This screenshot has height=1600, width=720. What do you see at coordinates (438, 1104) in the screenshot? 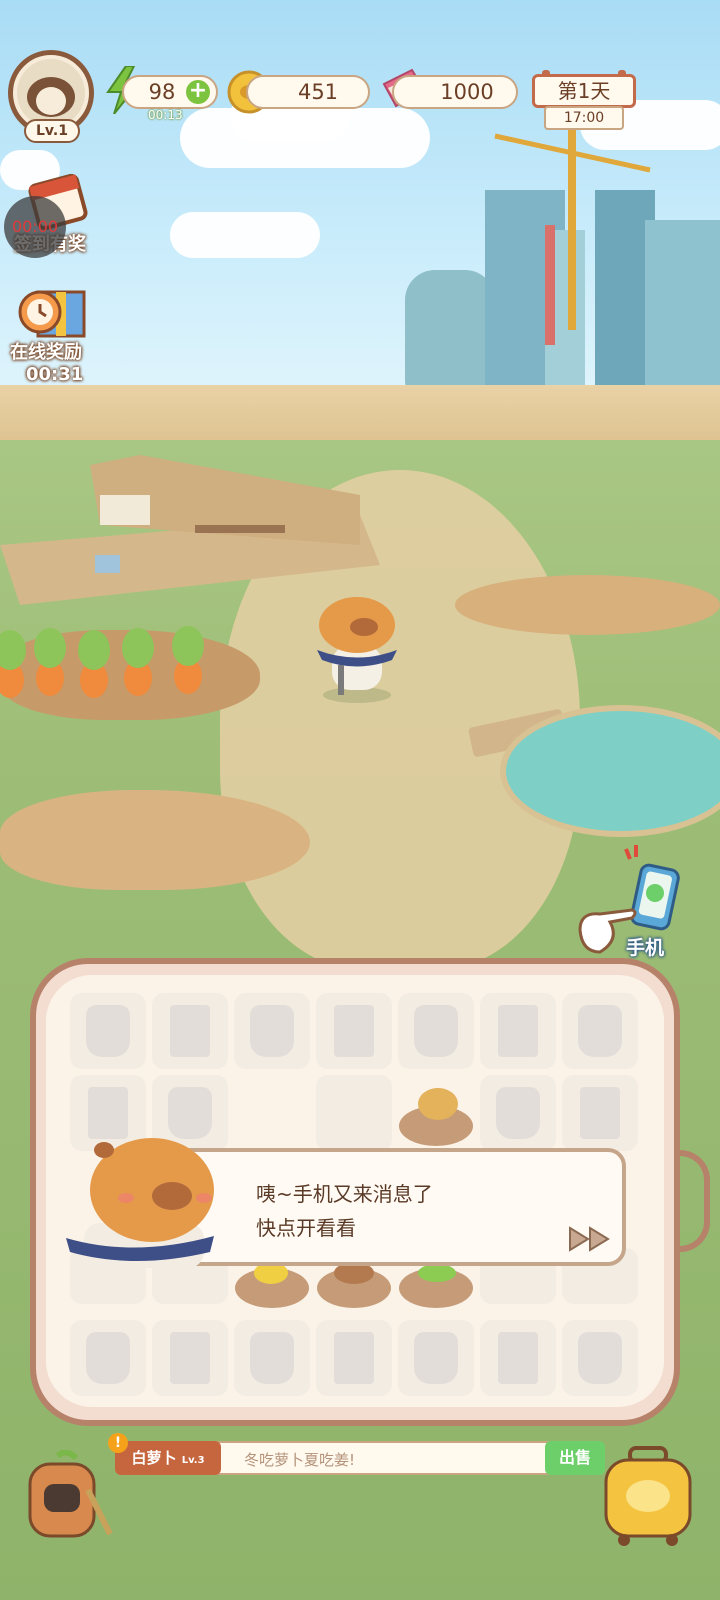
I see `potato-item-icon` at bounding box center [438, 1104].